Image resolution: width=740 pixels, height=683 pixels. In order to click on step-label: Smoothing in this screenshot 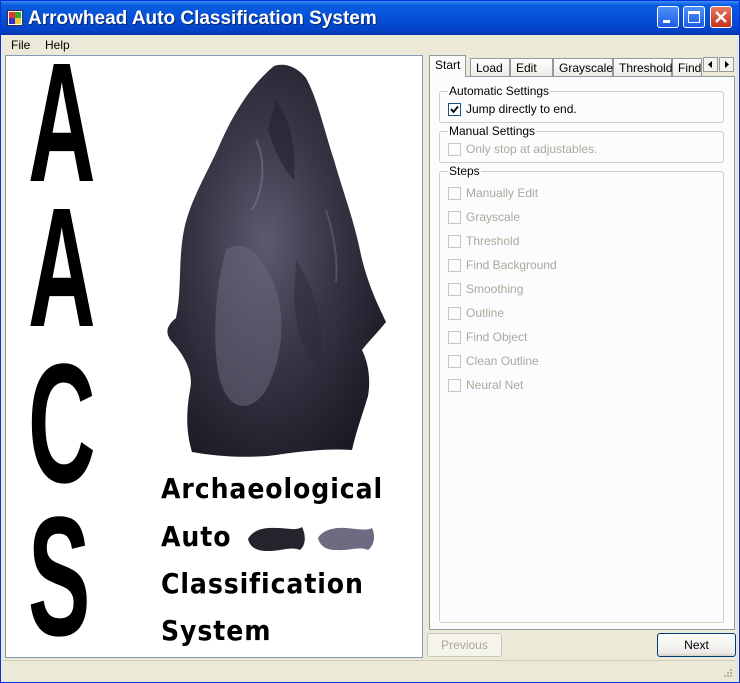, I will do `click(495, 289)`.